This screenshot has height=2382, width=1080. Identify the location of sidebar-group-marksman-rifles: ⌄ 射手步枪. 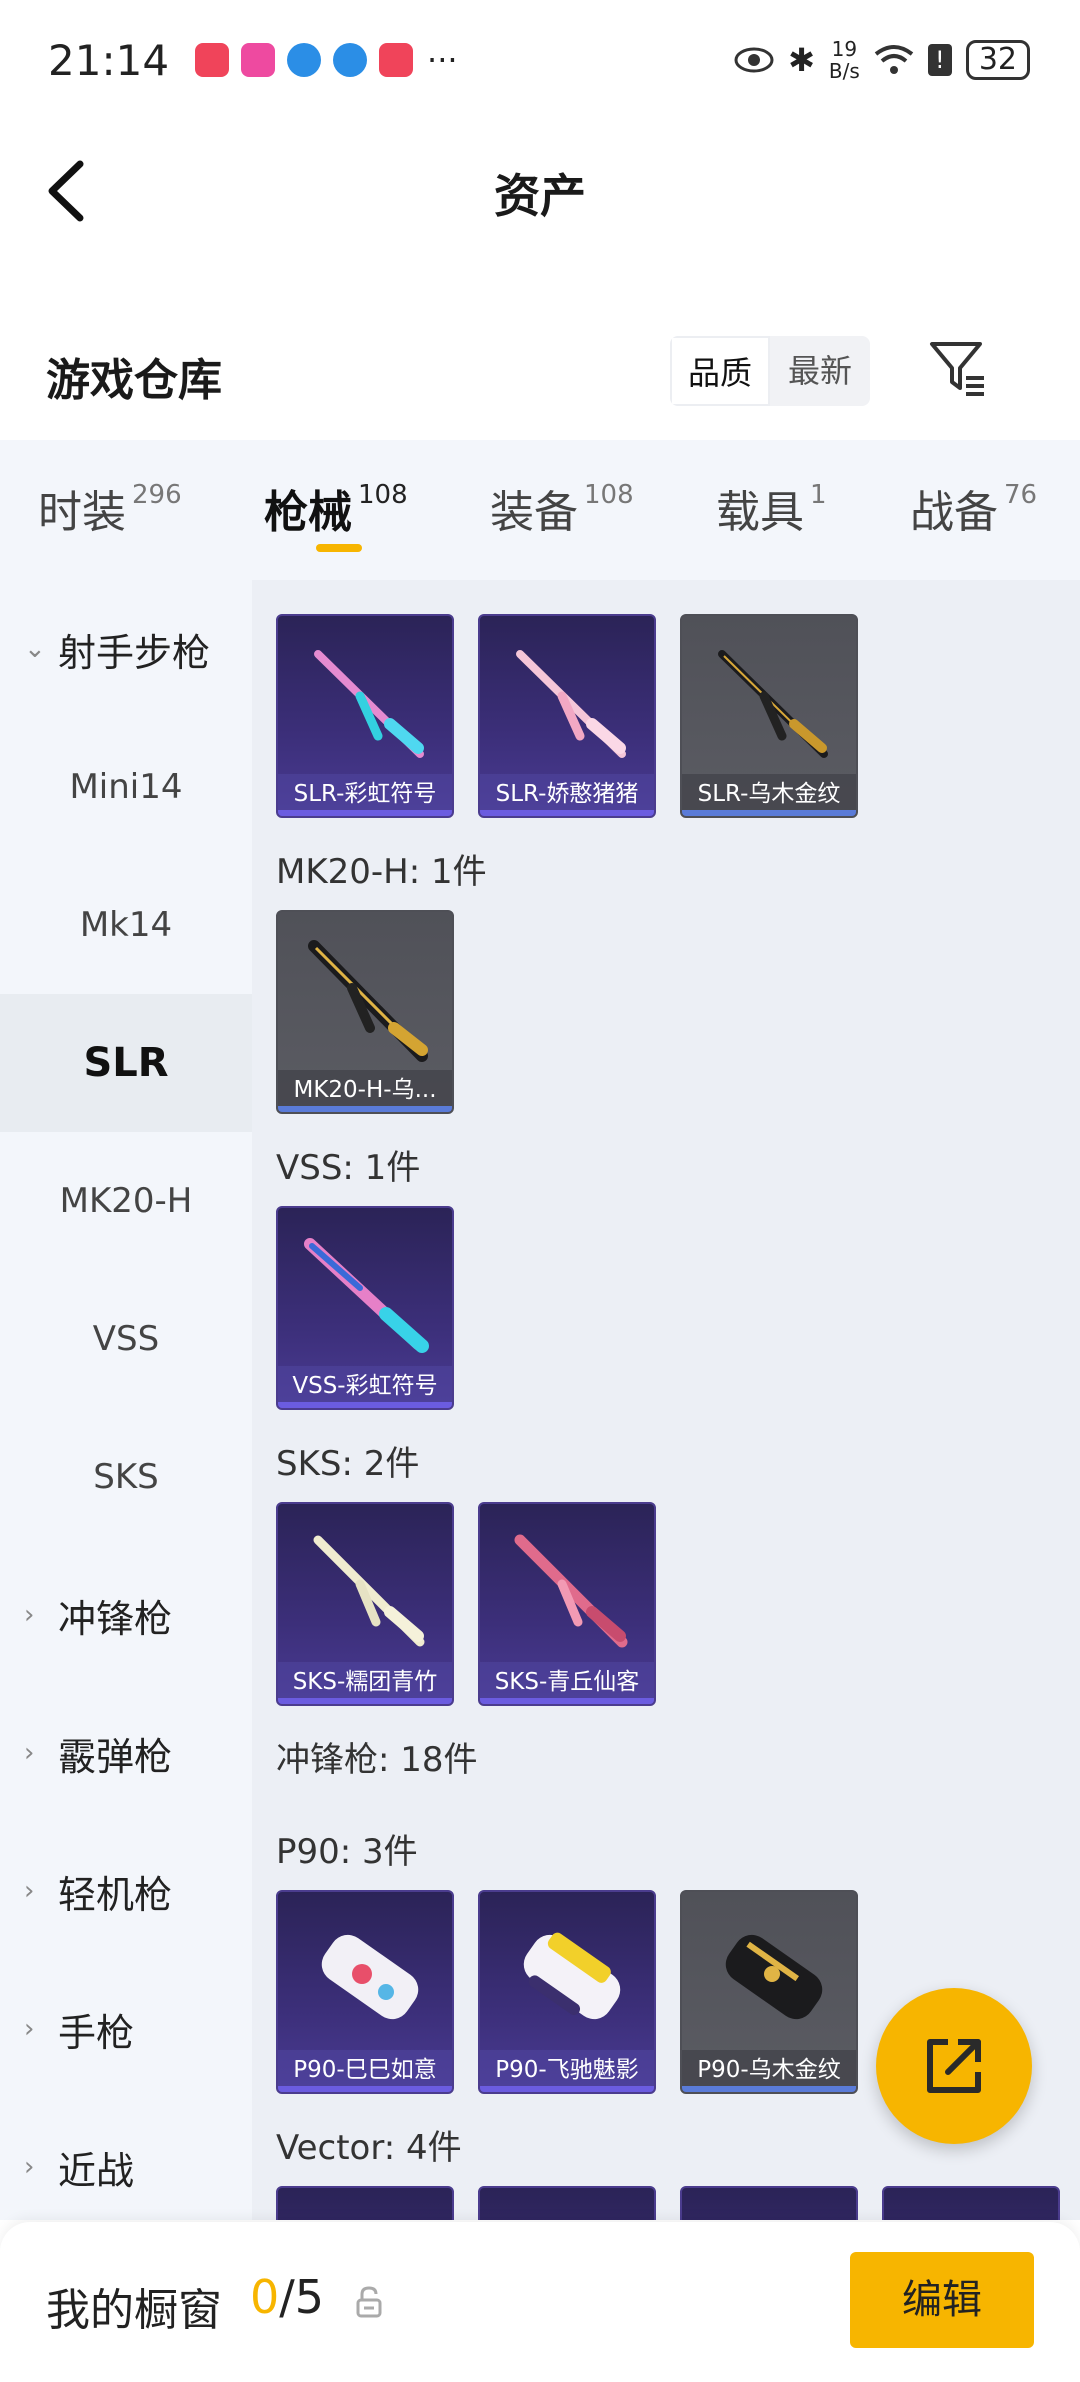
(126, 649).